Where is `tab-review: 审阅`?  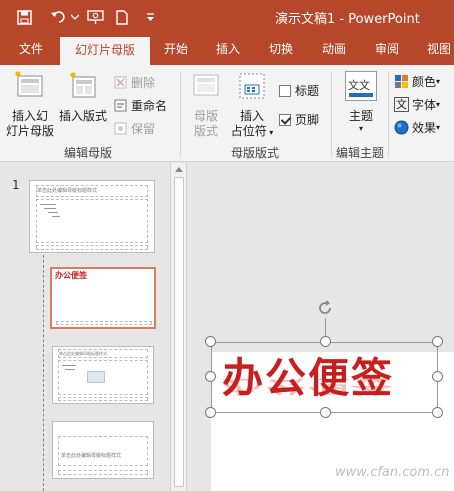 tab-review: 审阅 is located at coordinates (387, 49).